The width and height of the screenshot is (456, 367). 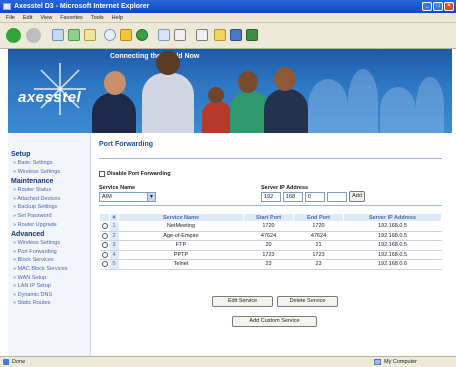 What do you see at coordinates (97, 17) in the screenshot?
I see `menu-tools: Tools` at bounding box center [97, 17].